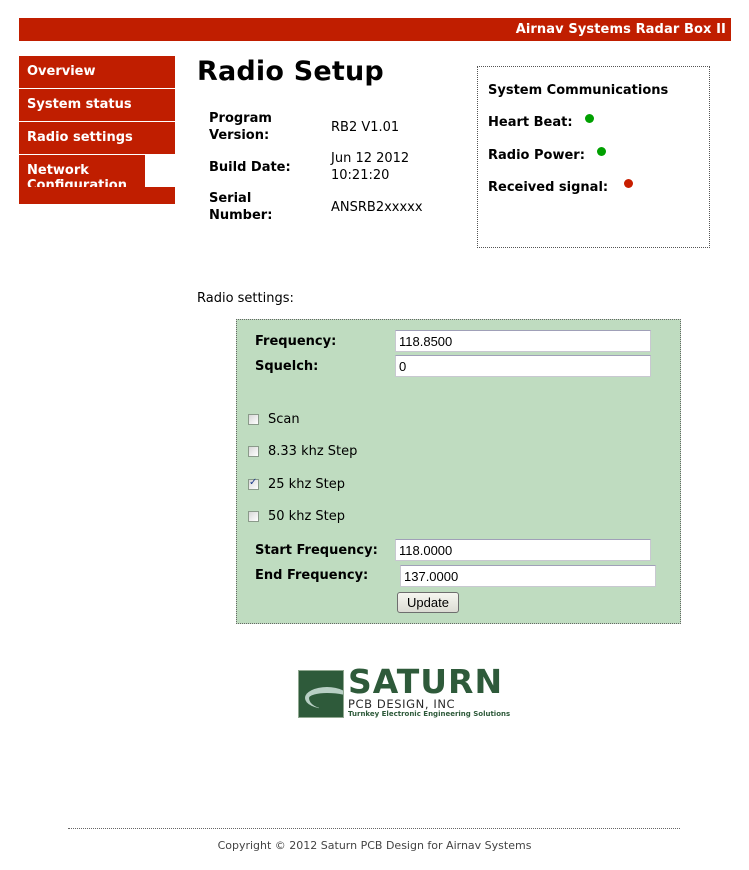 The image size is (749, 870). I want to click on squelch-label: Squelch:, so click(287, 366).